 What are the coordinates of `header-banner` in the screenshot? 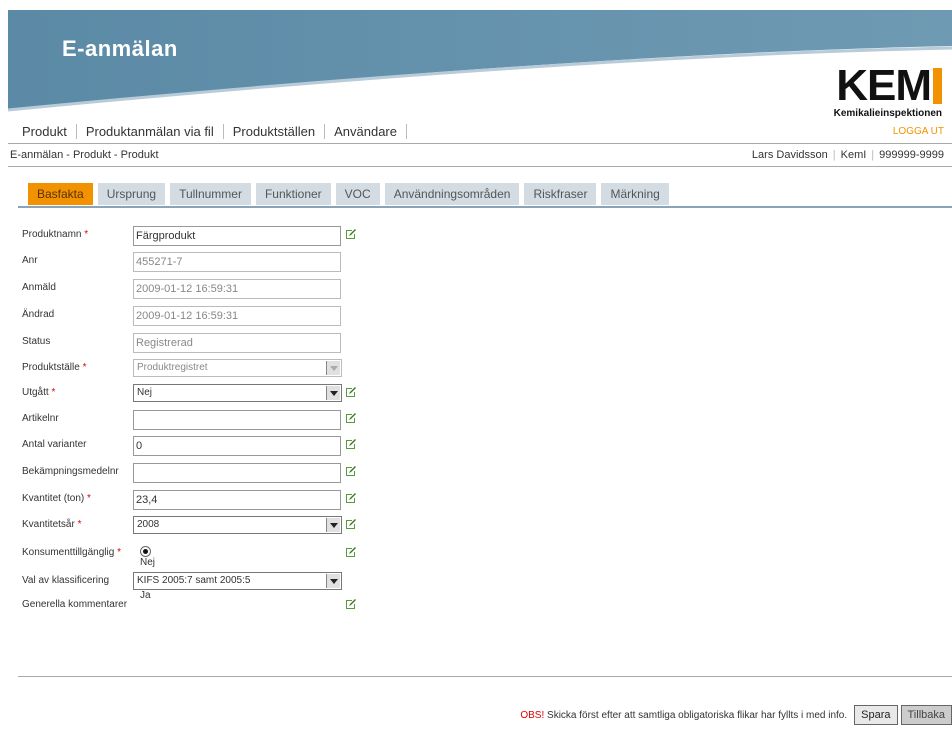 It's located at (480, 61).